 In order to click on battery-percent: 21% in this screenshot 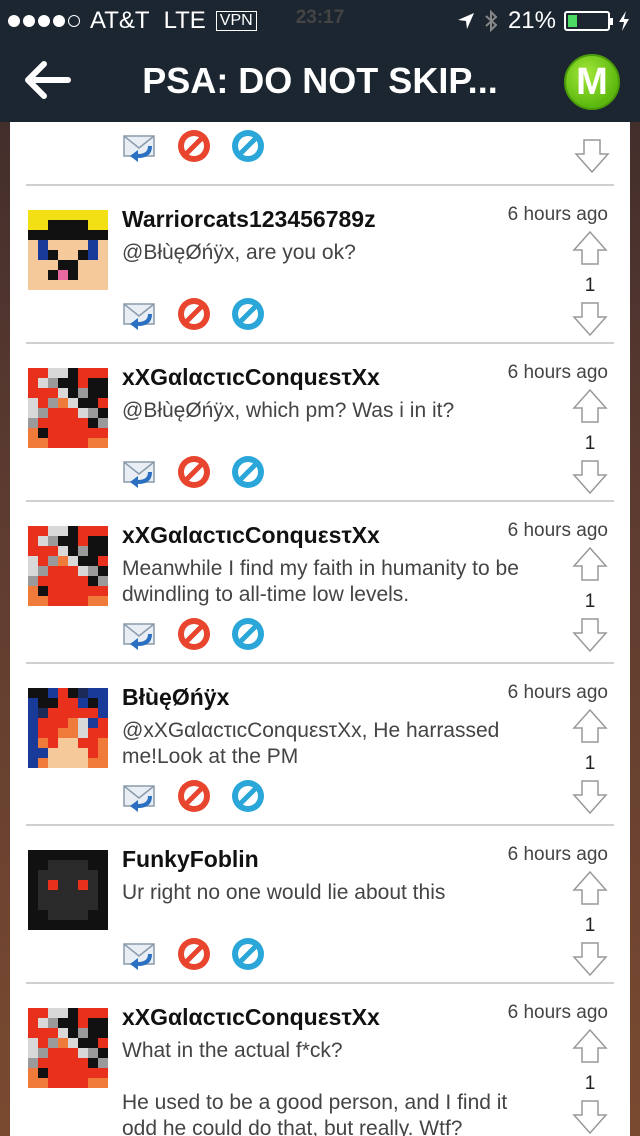, I will do `click(531, 20)`.